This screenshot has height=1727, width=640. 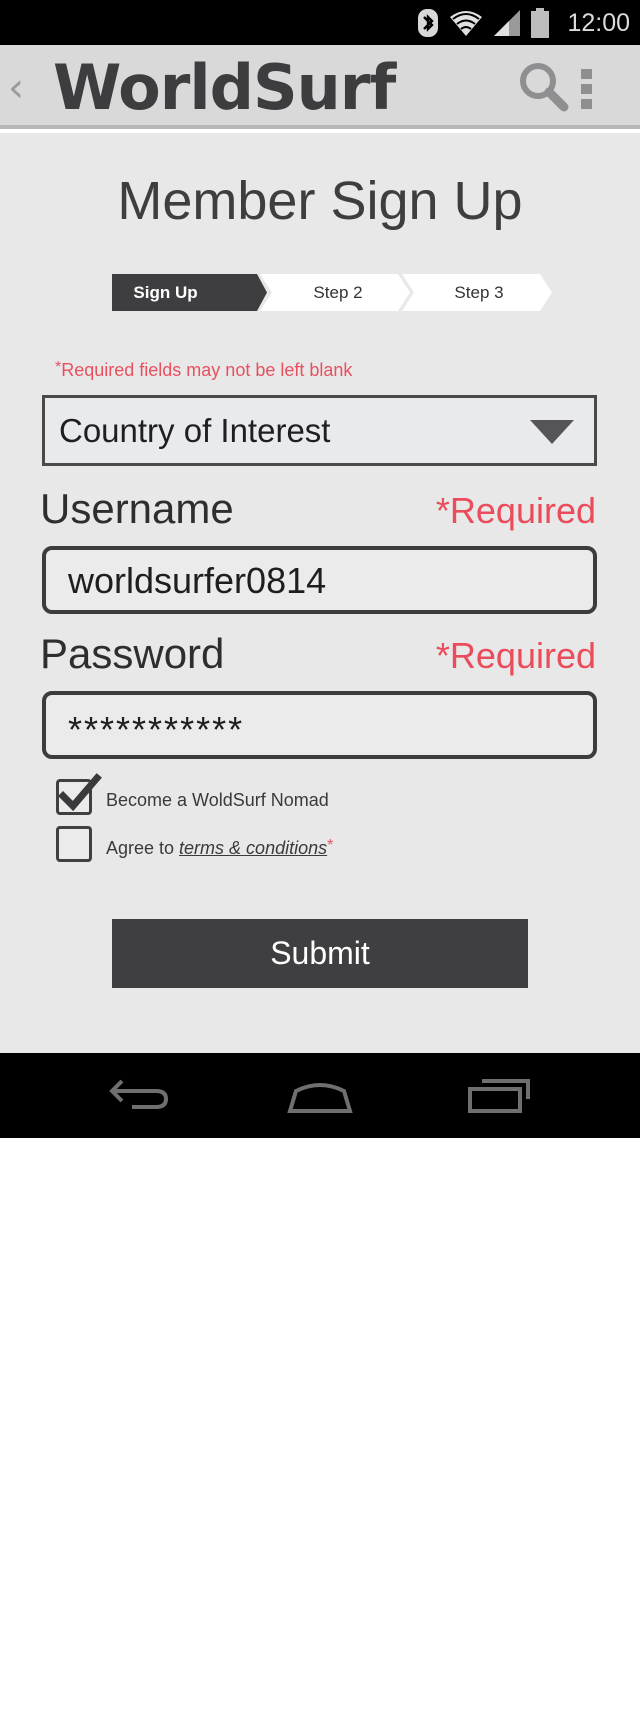 What do you see at coordinates (540, 23) in the screenshot?
I see `battery-icon` at bounding box center [540, 23].